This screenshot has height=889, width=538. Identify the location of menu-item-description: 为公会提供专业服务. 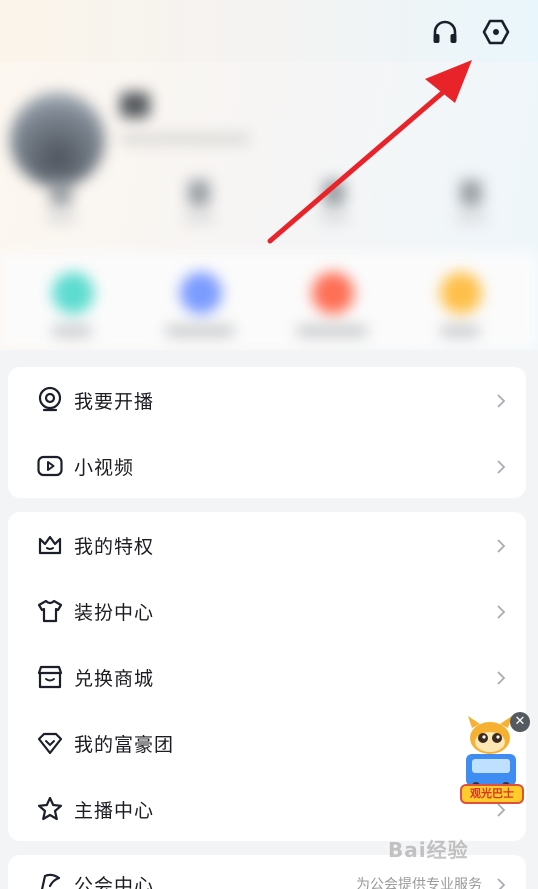
(419, 883).